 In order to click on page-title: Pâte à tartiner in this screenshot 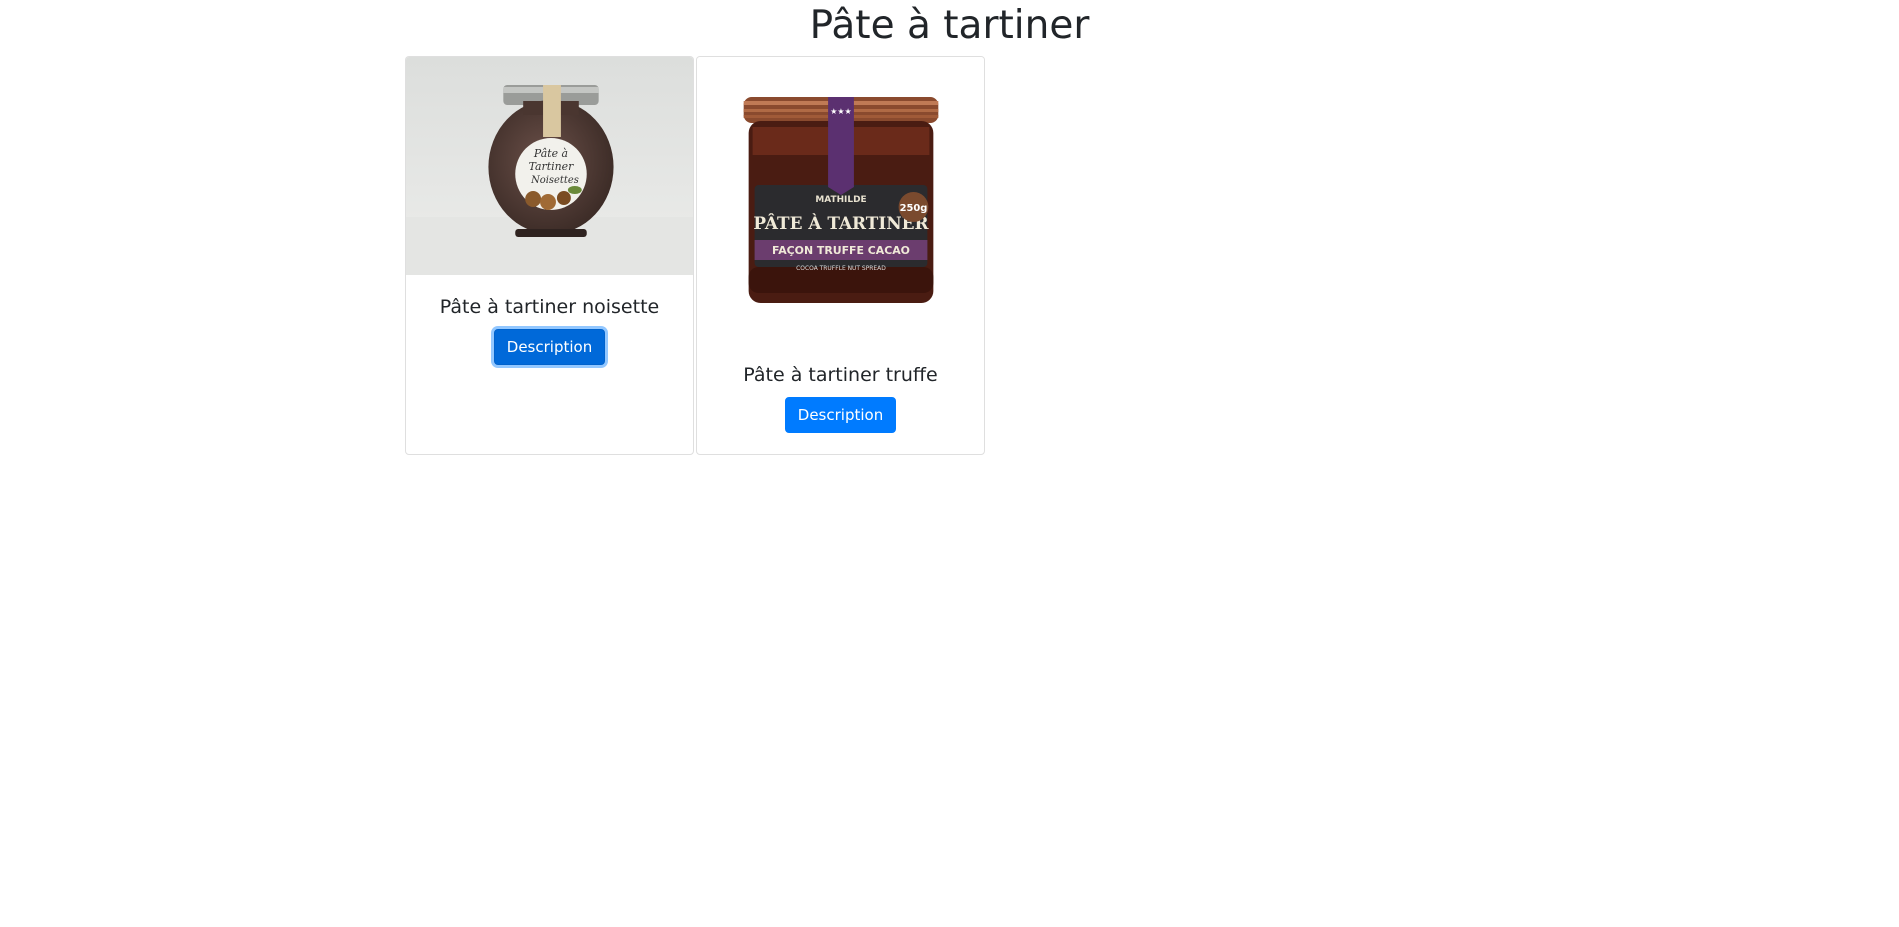, I will do `click(949, 25)`.